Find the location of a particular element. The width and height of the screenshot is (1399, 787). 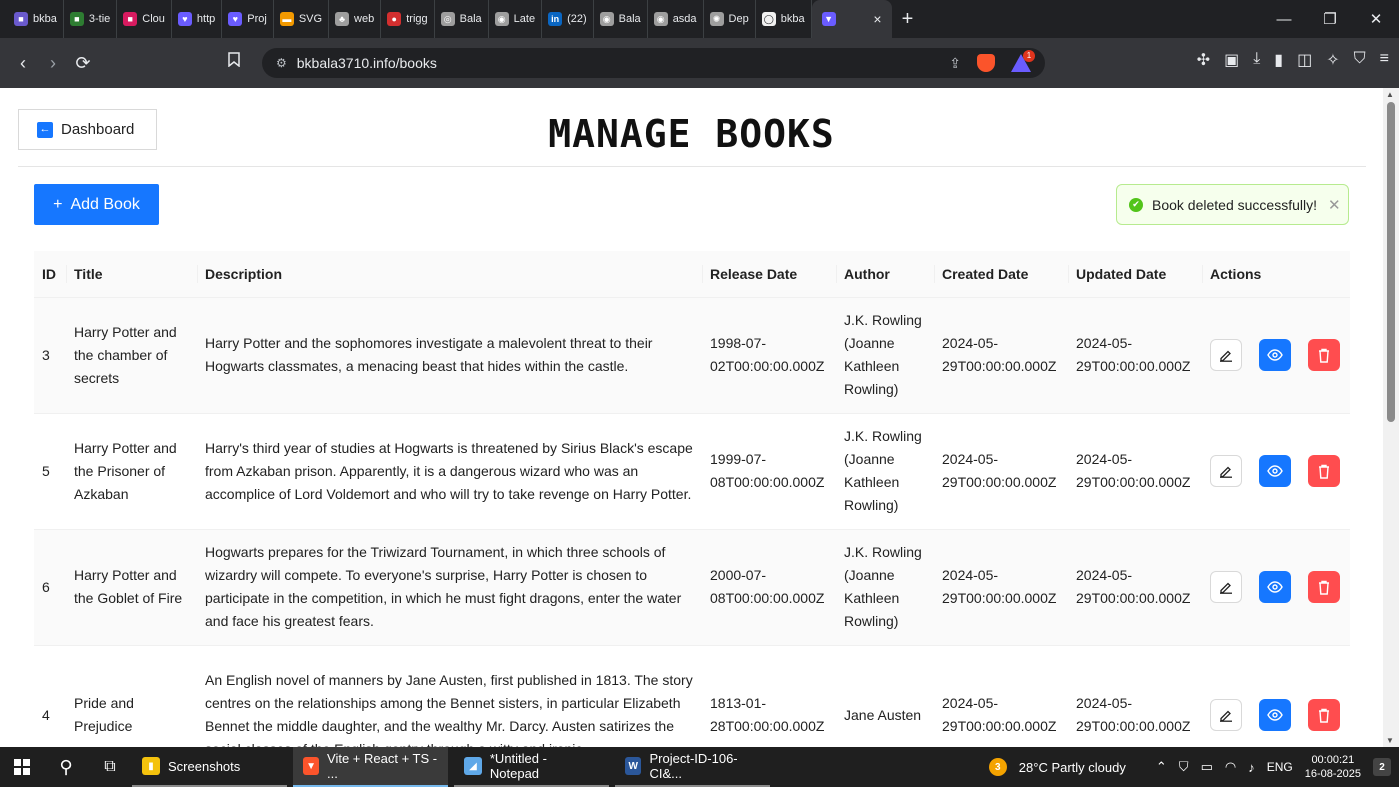

start-button is located at coordinates (22, 767).